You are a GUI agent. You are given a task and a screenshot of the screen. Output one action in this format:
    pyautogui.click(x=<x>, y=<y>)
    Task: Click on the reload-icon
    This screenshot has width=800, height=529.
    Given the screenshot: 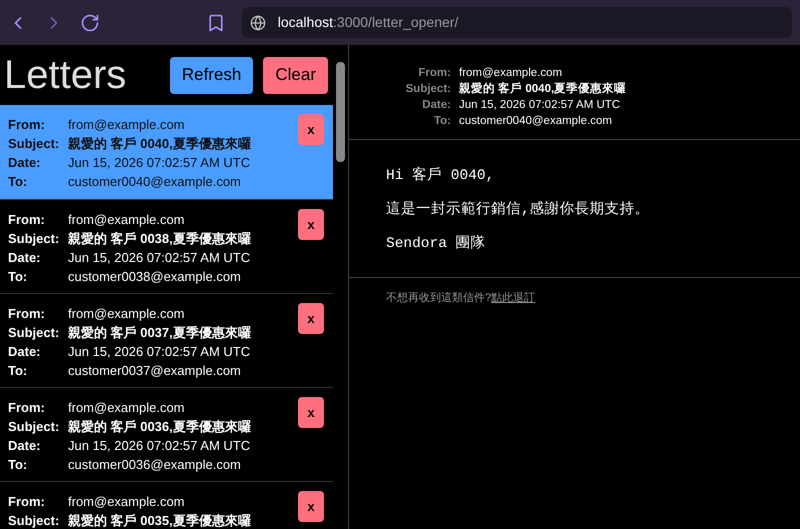 What is the action you would take?
    pyautogui.click(x=90, y=22)
    